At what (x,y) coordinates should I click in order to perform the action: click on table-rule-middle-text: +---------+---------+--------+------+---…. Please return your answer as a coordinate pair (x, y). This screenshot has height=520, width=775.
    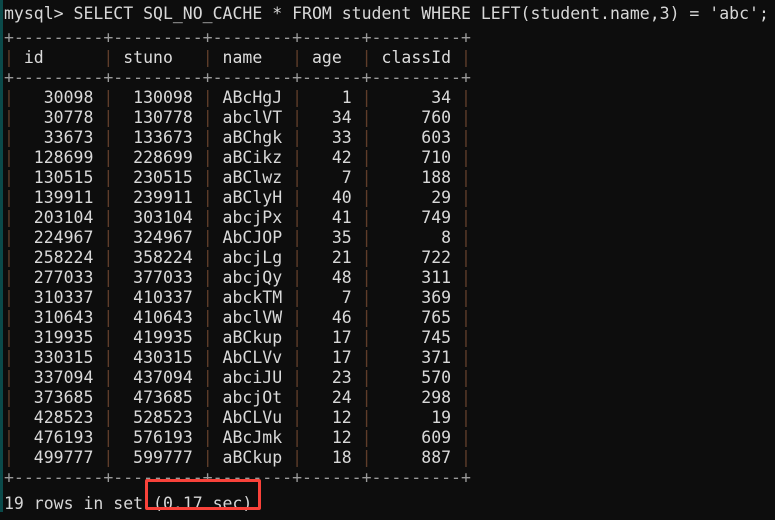
    Looking at the image, I should click on (237, 77).